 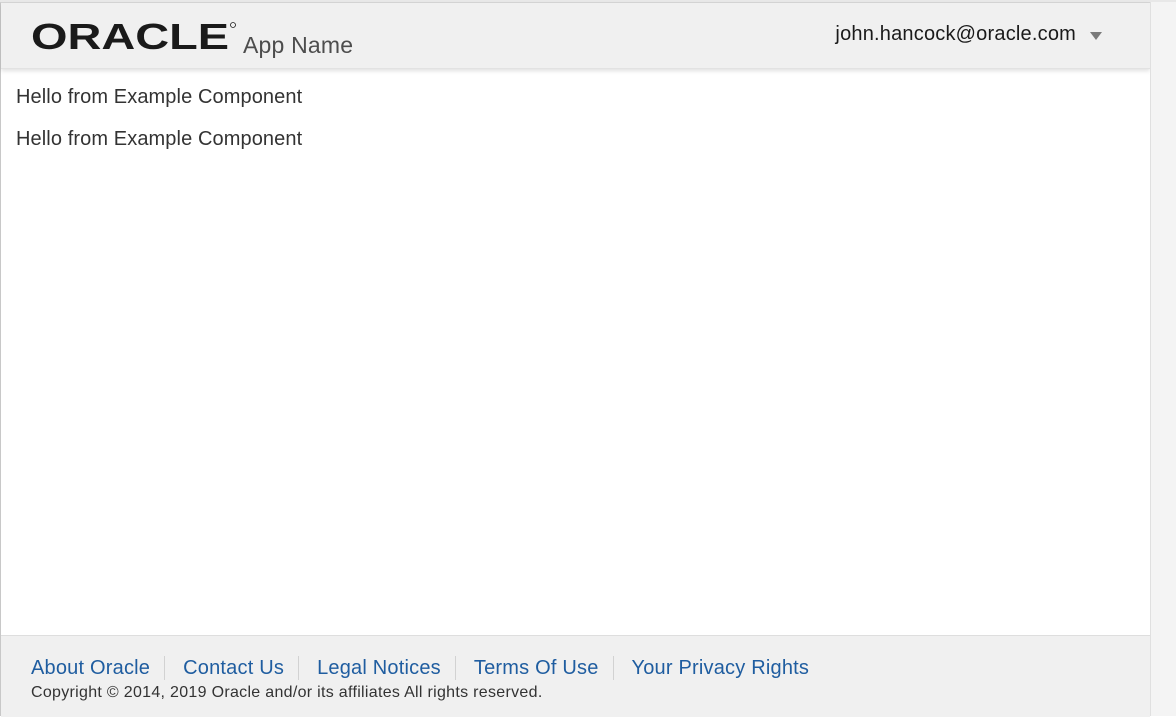 I want to click on chevron-down-icon, so click(x=1096, y=36).